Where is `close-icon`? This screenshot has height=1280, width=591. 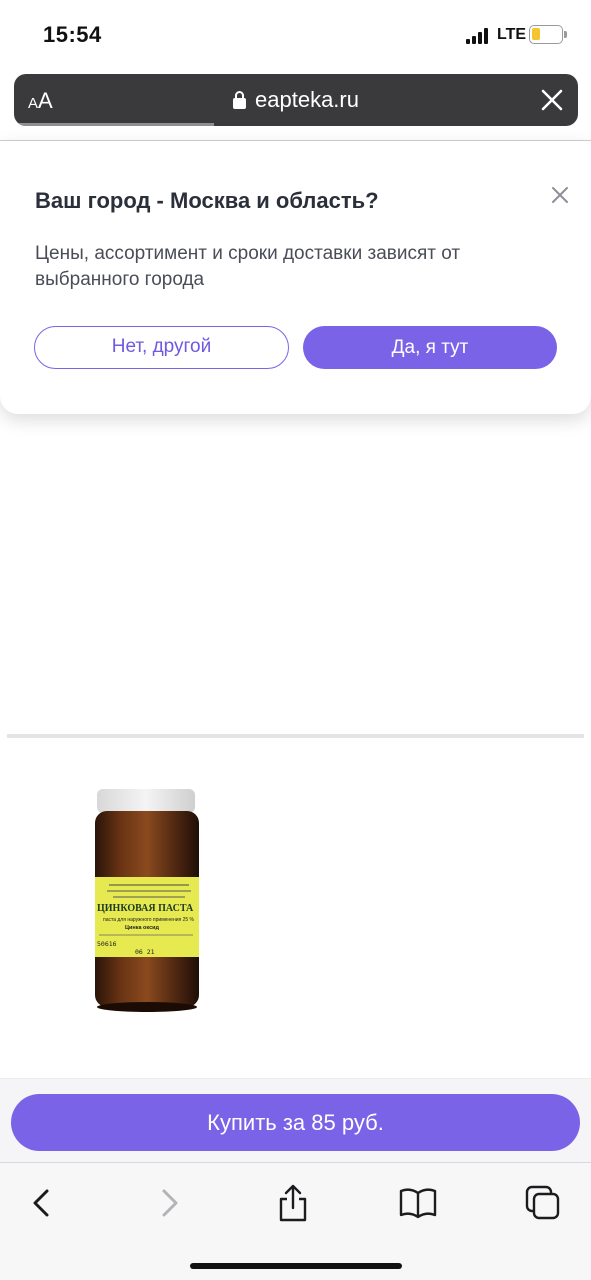 close-icon is located at coordinates (552, 100).